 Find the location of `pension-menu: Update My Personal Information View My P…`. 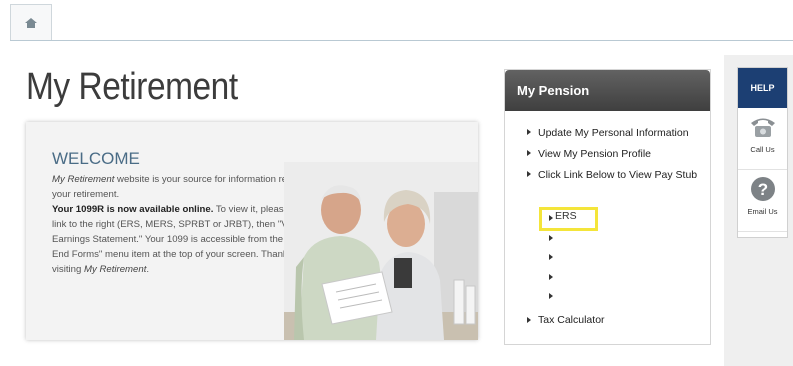

pension-menu: Update My Personal Information View My P… is located at coordinates (617, 157).